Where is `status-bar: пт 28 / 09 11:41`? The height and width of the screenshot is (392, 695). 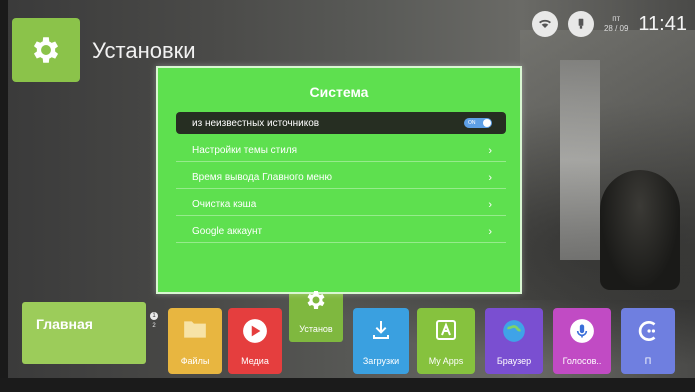 status-bar: пт 28 / 09 11:41 is located at coordinates (609, 24).